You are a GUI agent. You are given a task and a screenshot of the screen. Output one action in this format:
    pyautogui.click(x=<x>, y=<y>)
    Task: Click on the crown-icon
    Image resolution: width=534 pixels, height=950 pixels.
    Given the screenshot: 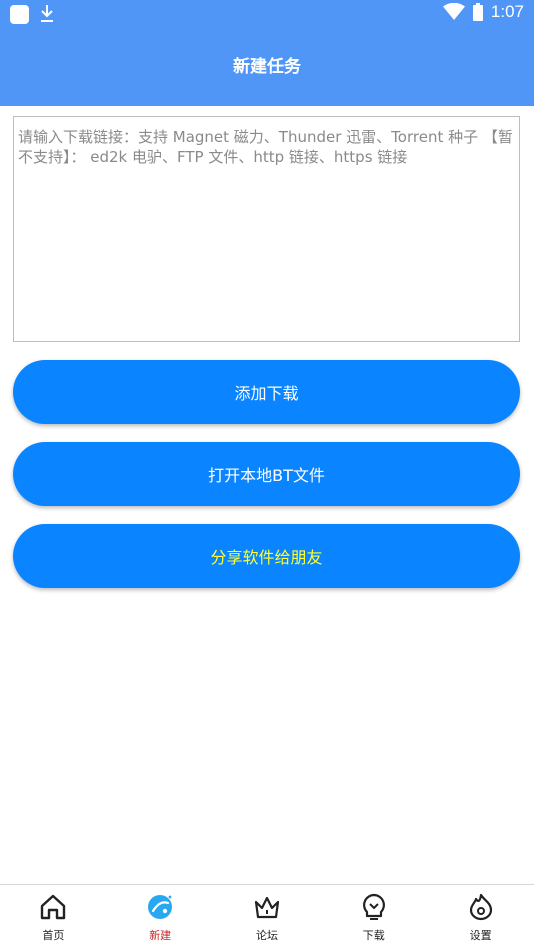 What is the action you would take?
    pyautogui.click(x=267, y=907)
    